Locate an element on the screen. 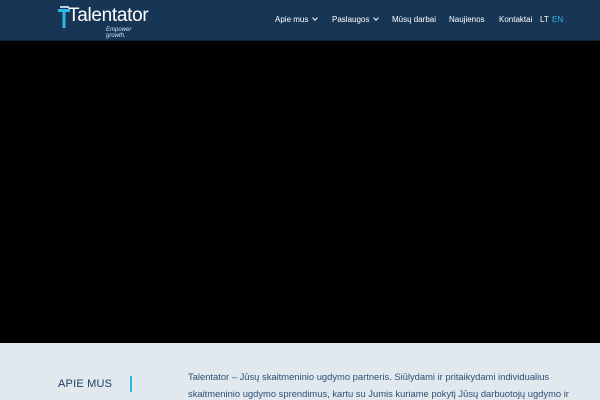  nav-item-musu-darbai: Mūsų darbai is located at coordinates (414, 19).